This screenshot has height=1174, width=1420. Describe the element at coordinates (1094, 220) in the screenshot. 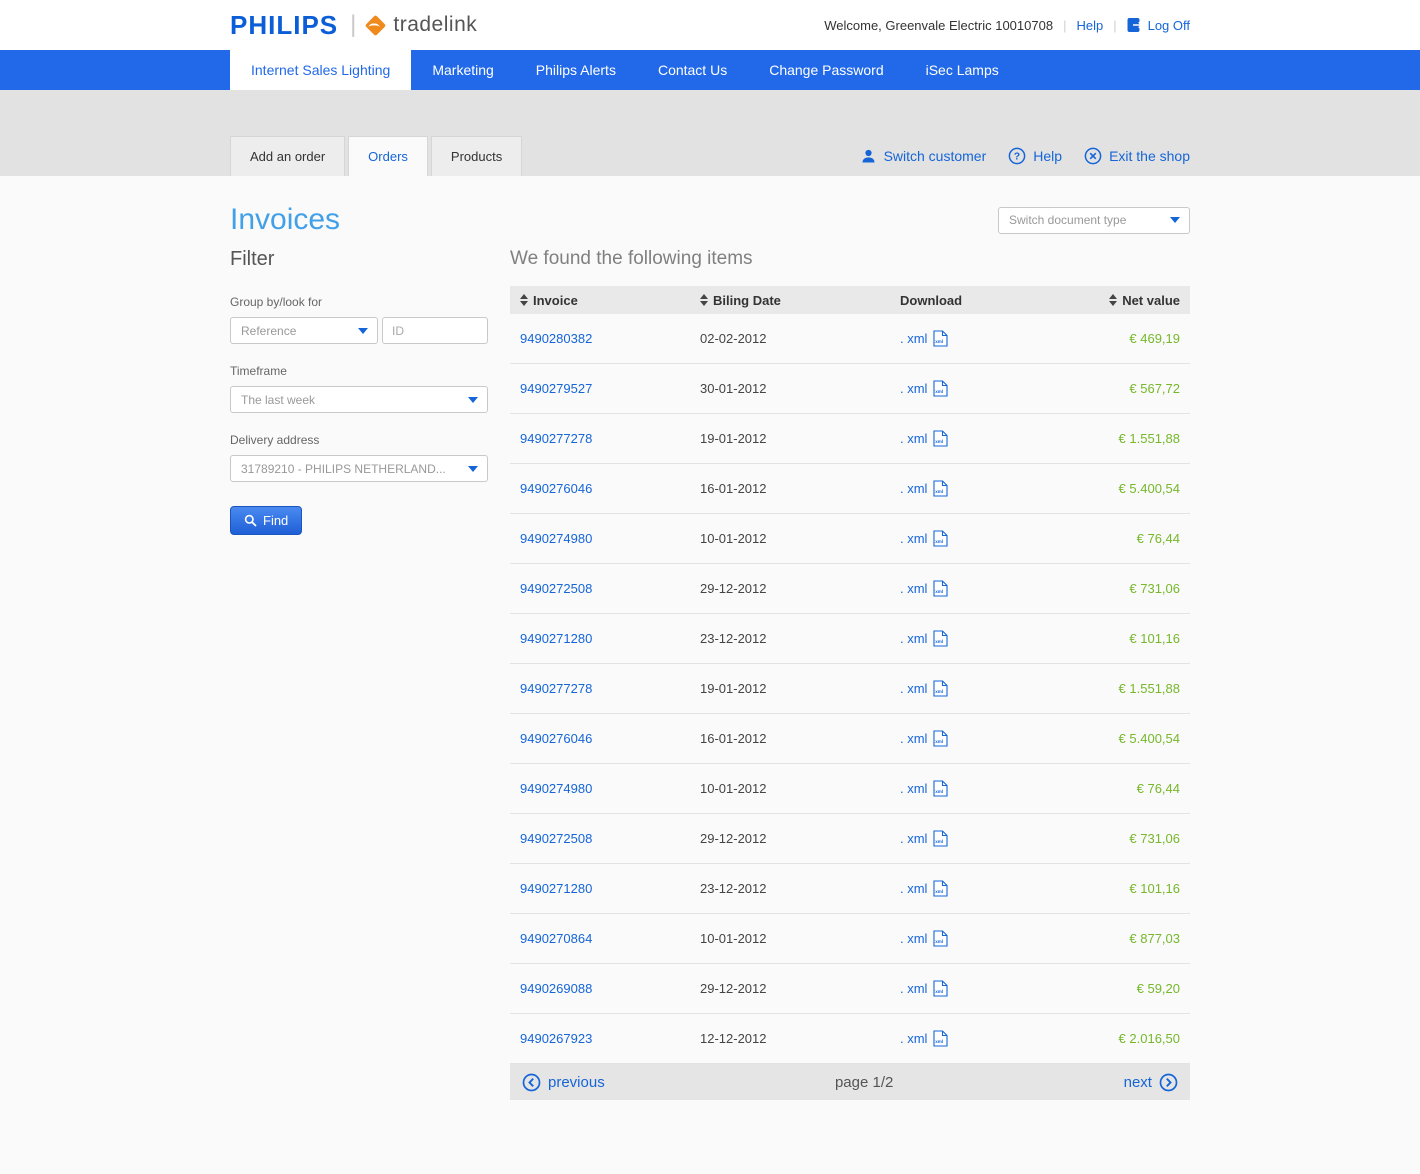

I see `switch-document-type-dropdown: Switch document type` at that location.